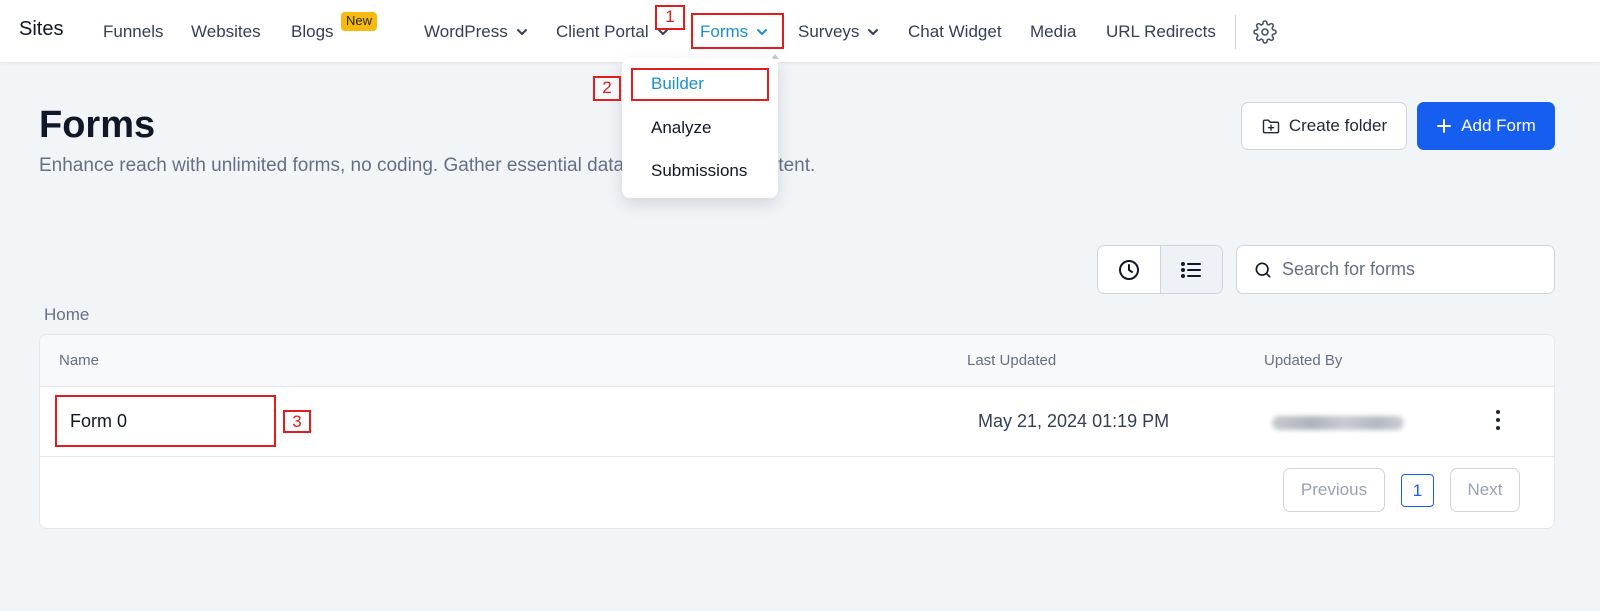 The image size is (1600, 611). I want to click on search-box, so click(1395, 269).